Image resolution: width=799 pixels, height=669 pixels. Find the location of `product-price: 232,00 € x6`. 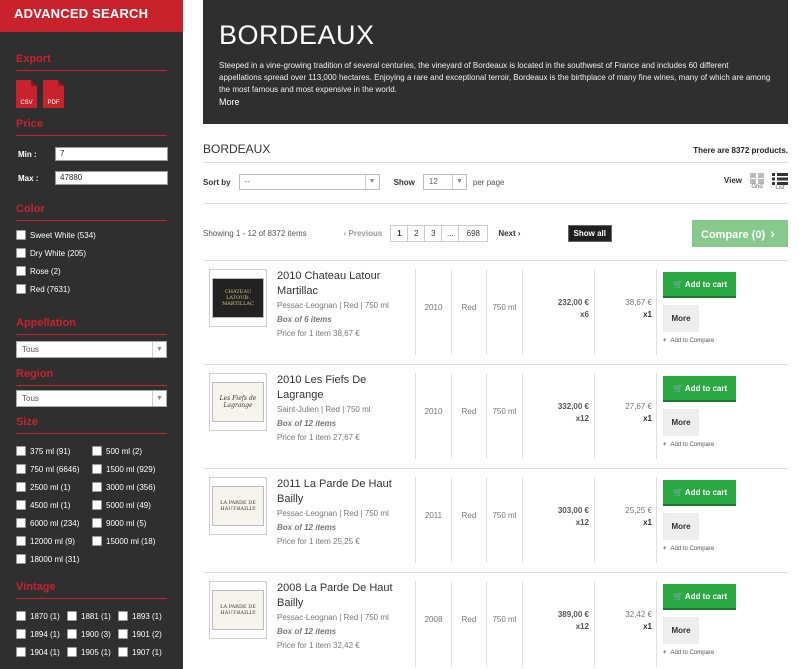

product-price: 232,00 € x6 is located at coordinates (558, 312).